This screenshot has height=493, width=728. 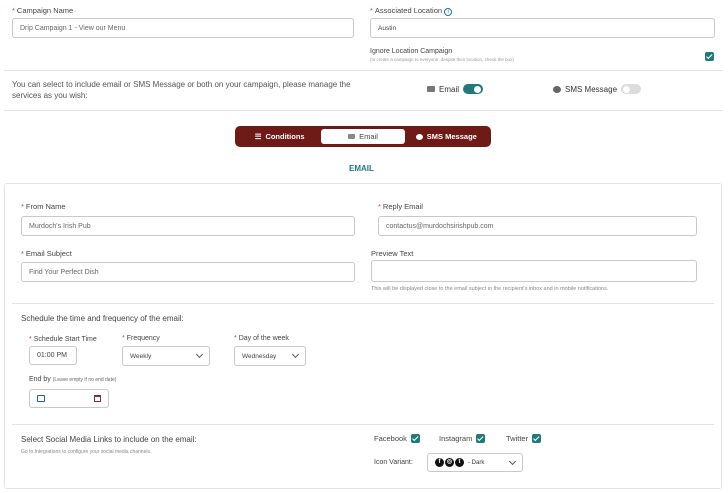 I want to click on email-service: Email, so click(x=455, y=89).